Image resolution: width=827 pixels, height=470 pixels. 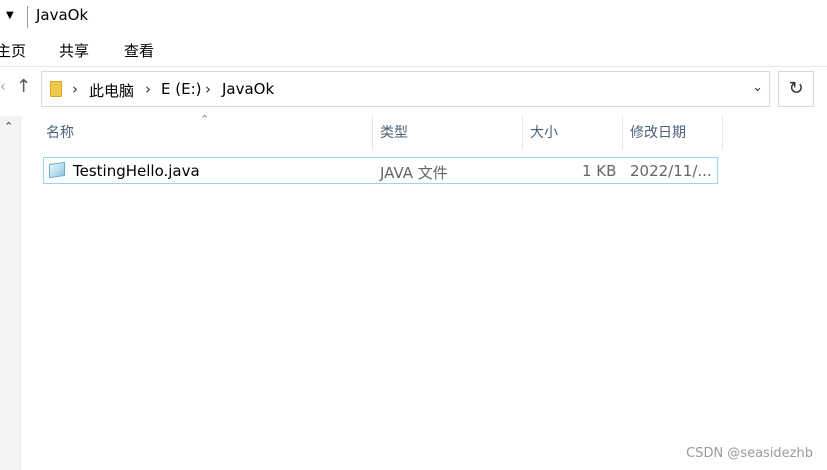 What do you see at coordinates (749, 453) in the screenshot?
I see `watermark: CSDN @seasidezhb` at bounding box center [749, 453].